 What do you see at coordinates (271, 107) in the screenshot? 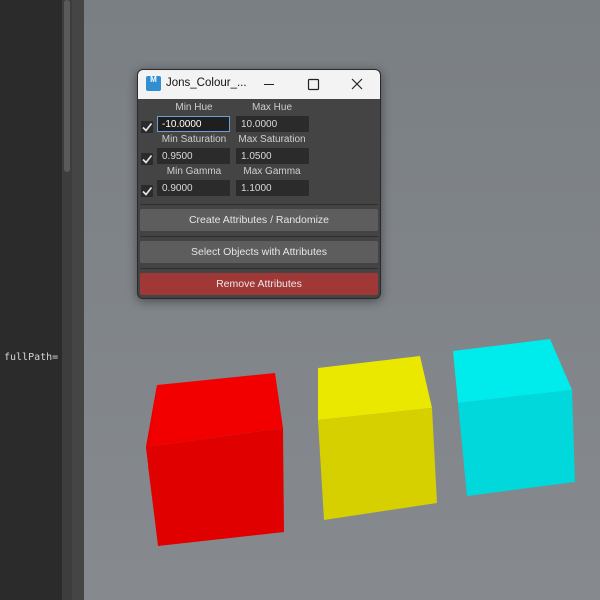
I see `max-hue-label: Max Hue` at bounding box center [271, 107].